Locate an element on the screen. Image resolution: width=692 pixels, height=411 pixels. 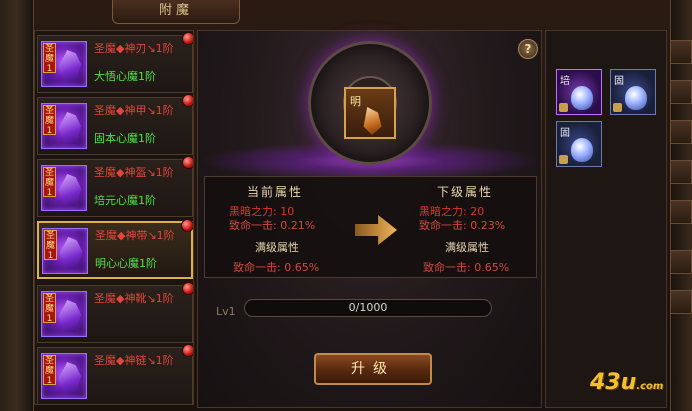
site-watermark-logo: 43u.com is located at coordinates (626, 382).